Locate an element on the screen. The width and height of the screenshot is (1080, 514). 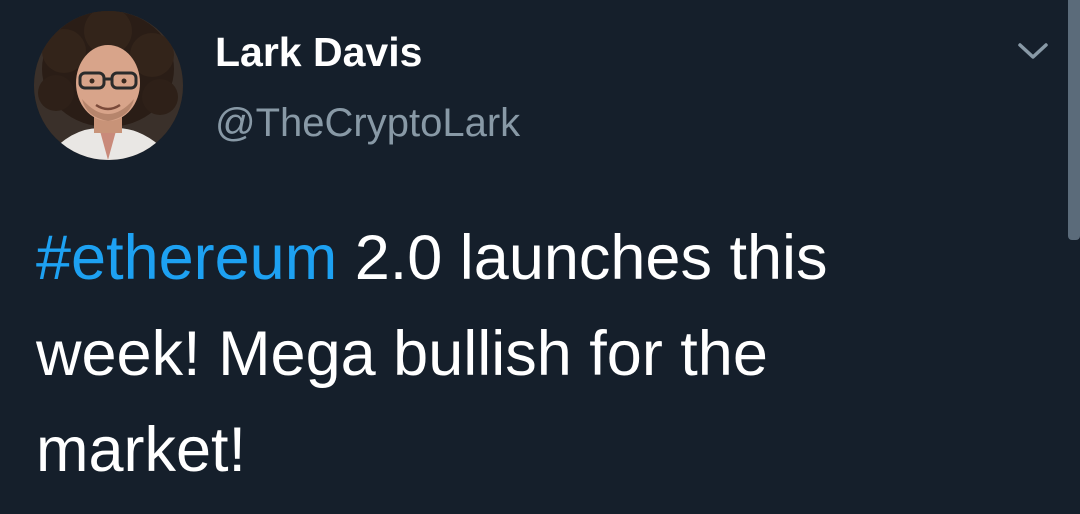
hashtag-link: #ethereum is located at coordinates (186, 258).